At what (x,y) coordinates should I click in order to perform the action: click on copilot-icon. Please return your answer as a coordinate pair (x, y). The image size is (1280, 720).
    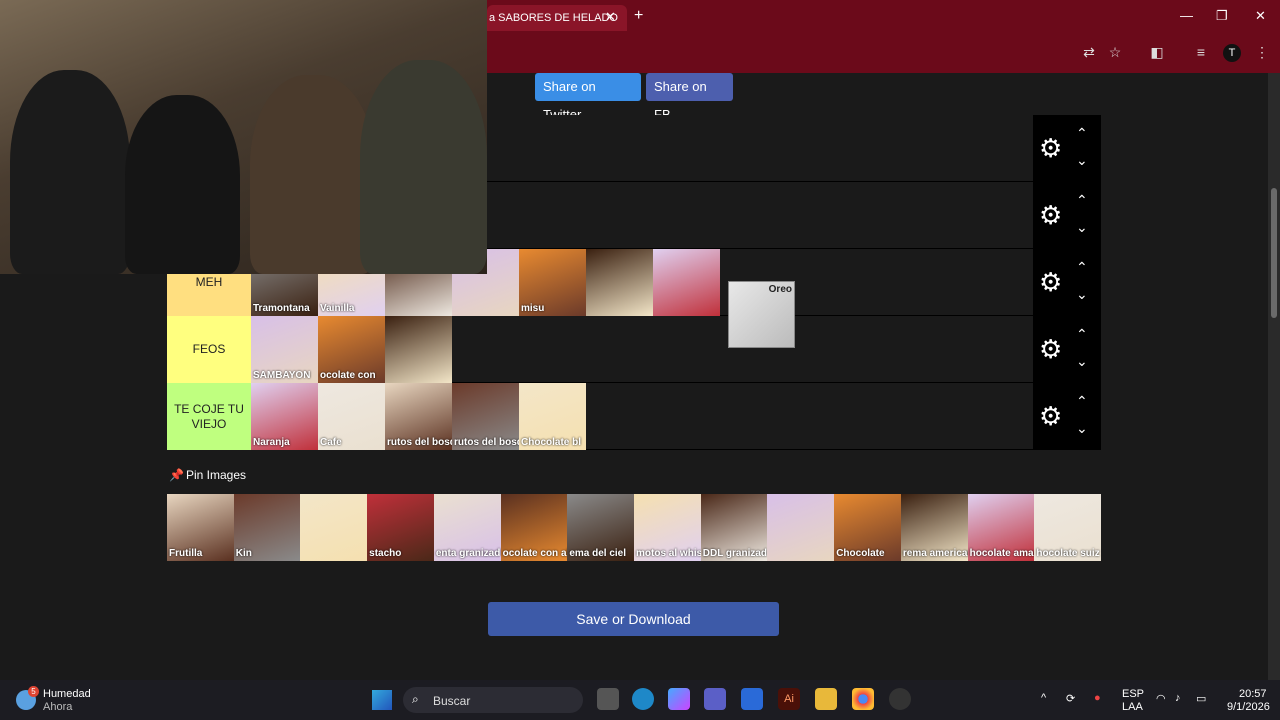
    Looking at the image, I should click on (679, 699).